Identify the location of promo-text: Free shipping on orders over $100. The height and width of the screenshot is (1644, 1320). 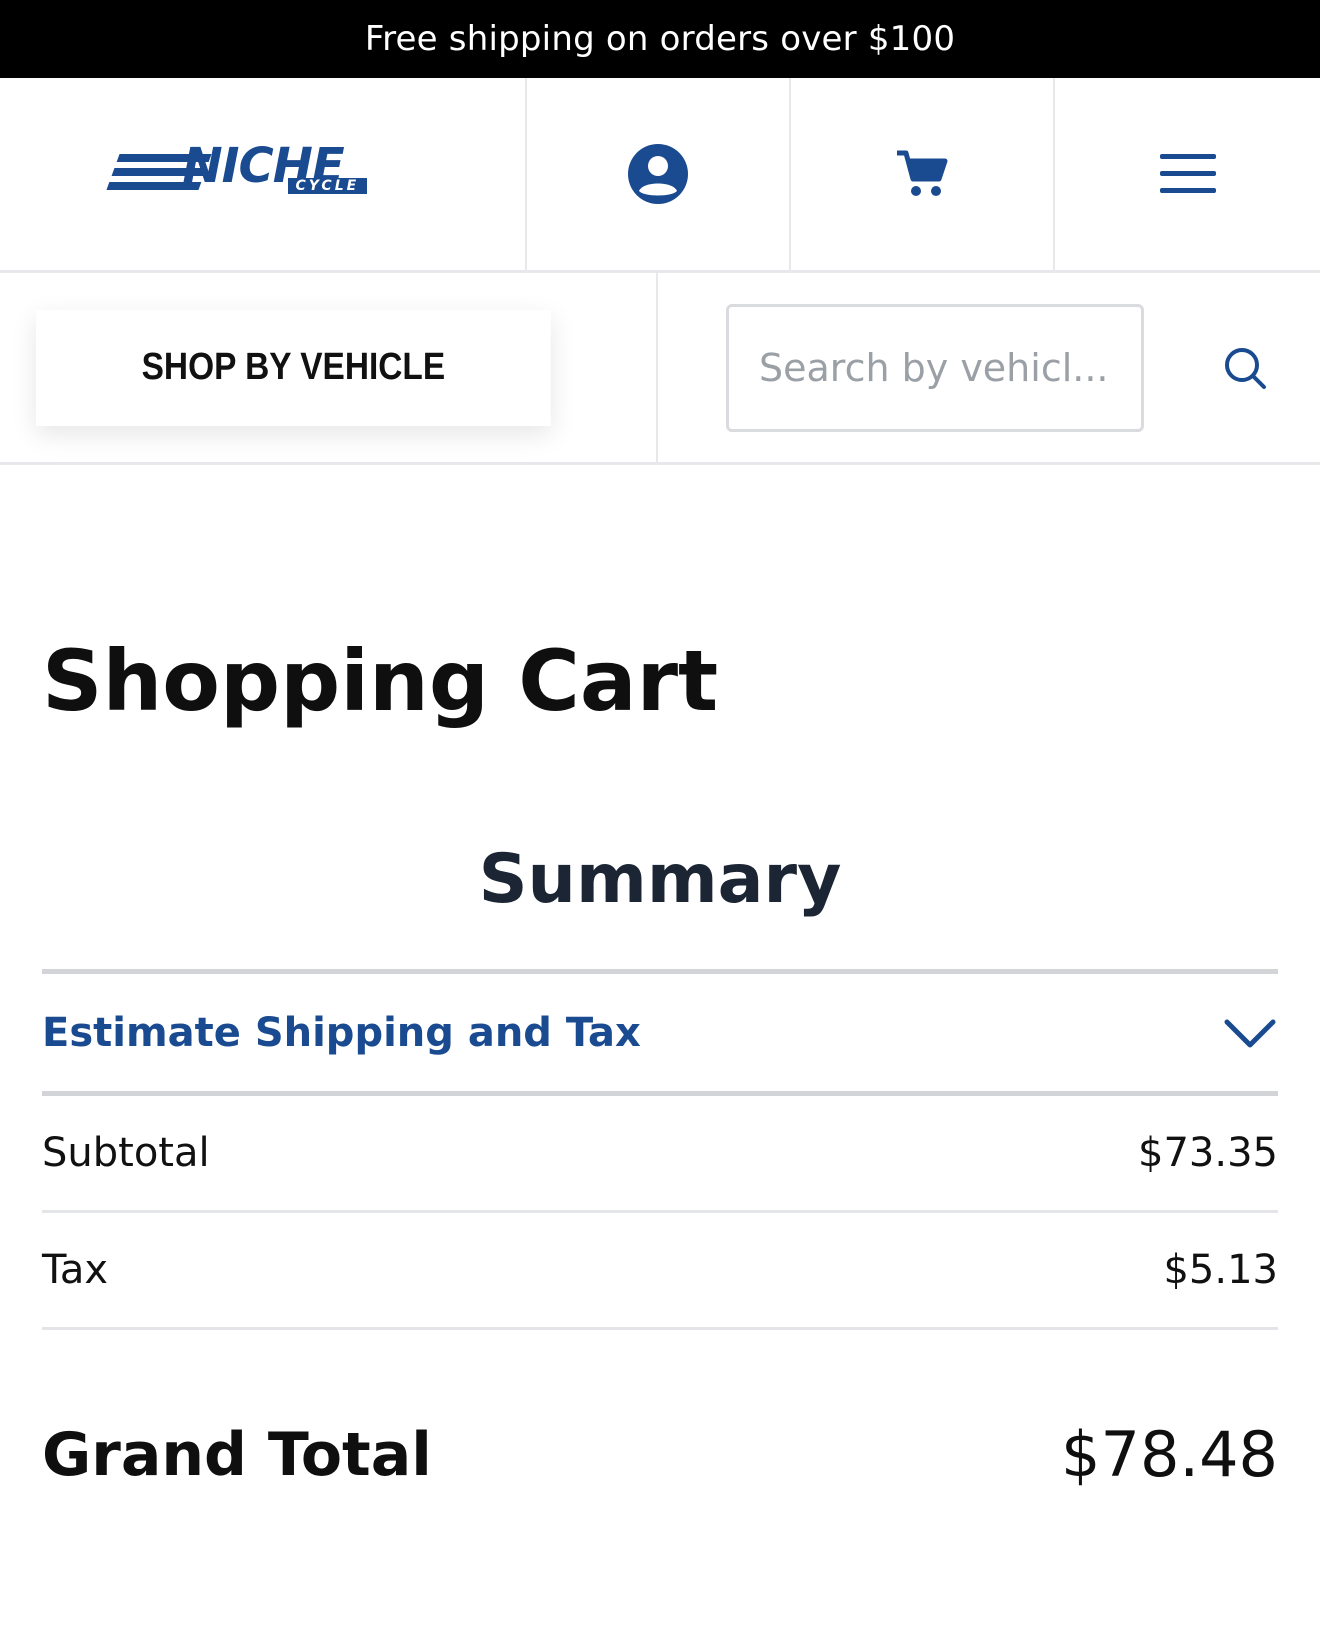
(660, 39).